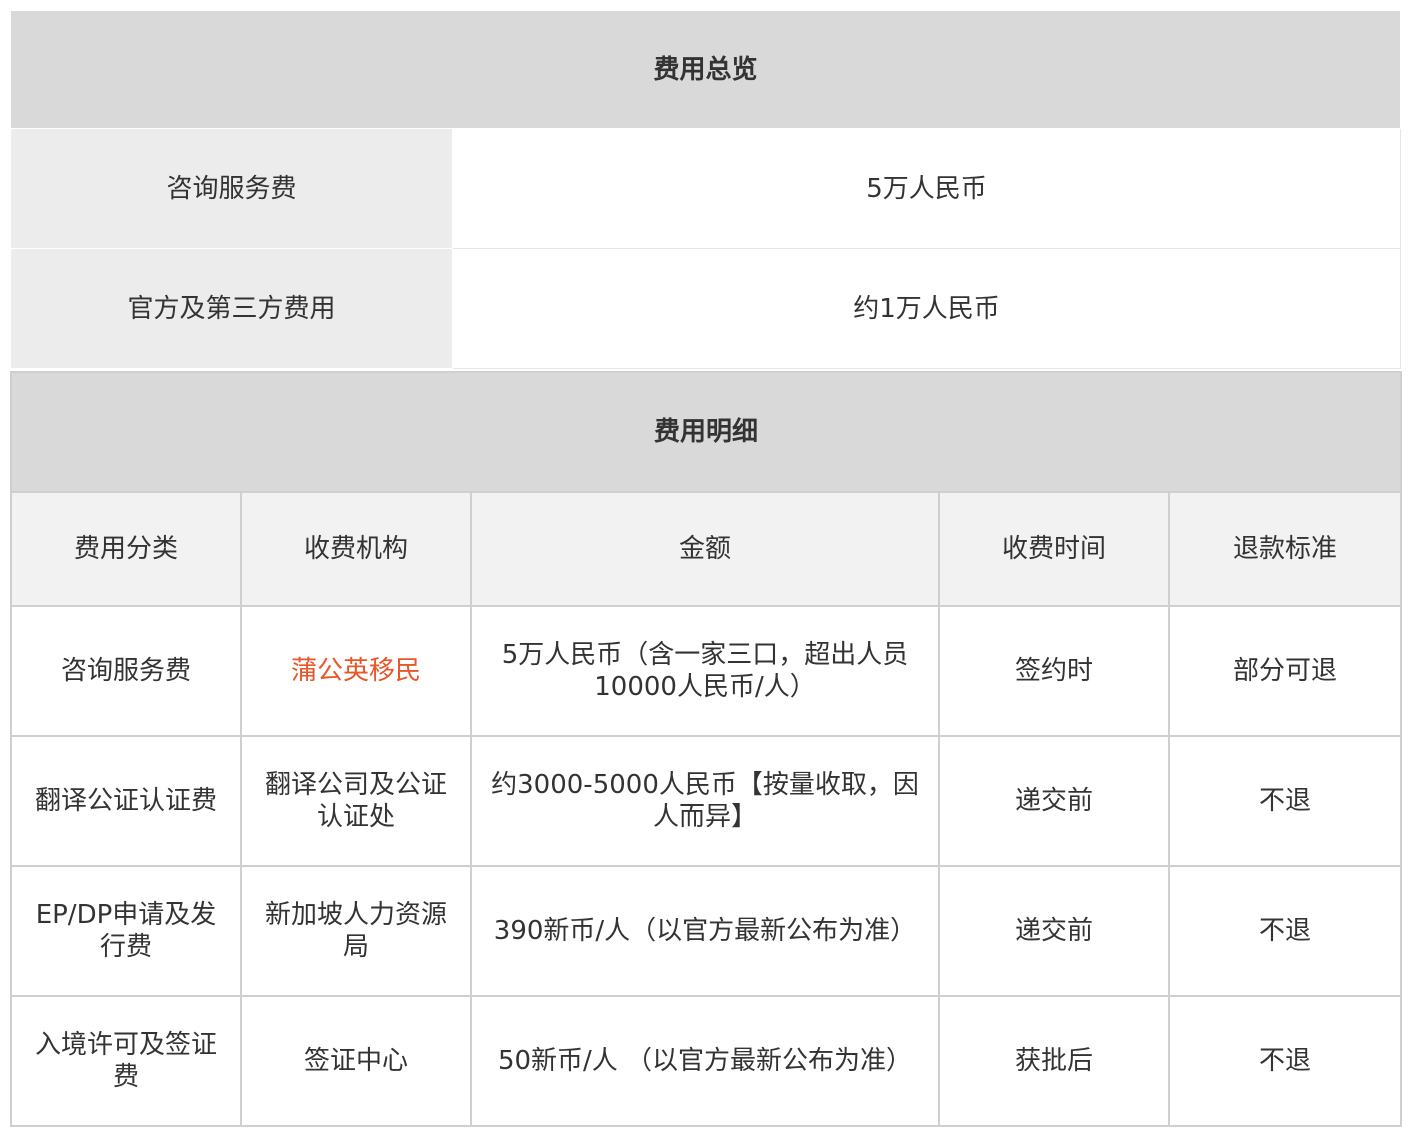 Image resolution: width=1412 pixels, height=1134 pixels. I want to click on cell-amount: 50新币/人 （以官方最新公布为准）, so click(705, 1061).